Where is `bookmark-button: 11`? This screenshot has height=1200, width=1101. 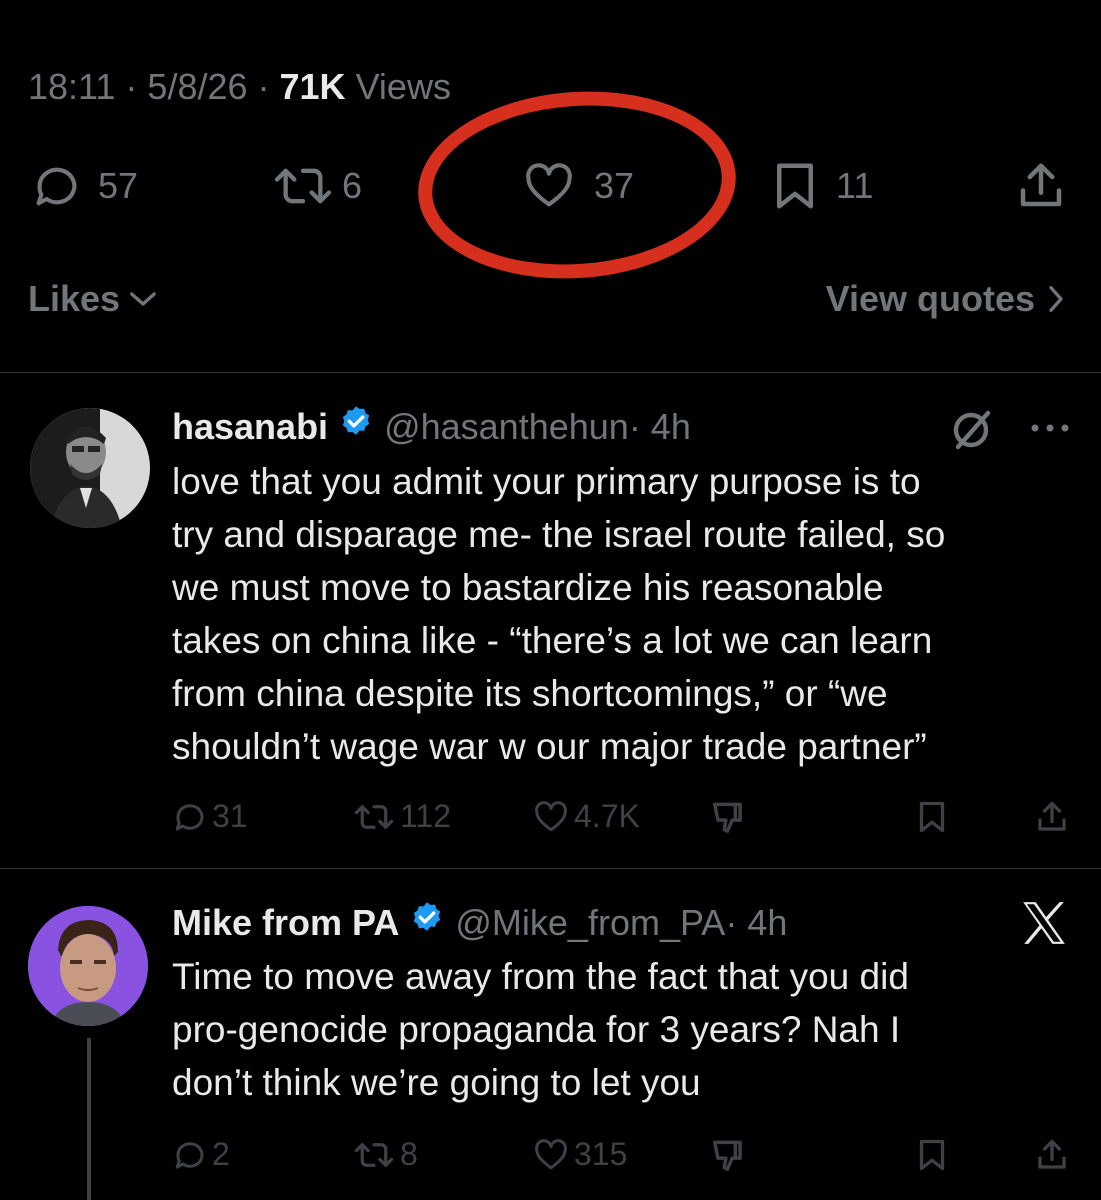
bookmark-button: 11 is located at coordinates (820, 186).